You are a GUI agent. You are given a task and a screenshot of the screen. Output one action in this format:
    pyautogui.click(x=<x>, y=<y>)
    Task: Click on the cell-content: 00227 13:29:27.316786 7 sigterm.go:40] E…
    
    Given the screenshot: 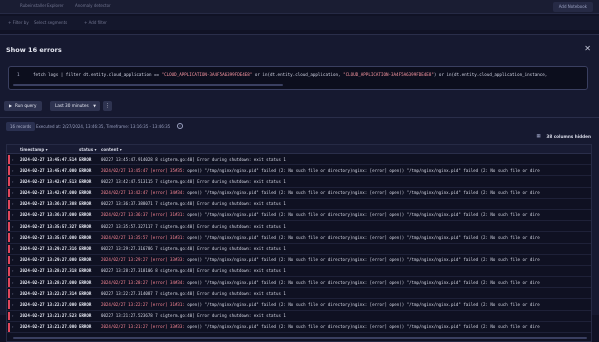 What is the action you would take?
    pyautogui.click(x=193, y=248)
    